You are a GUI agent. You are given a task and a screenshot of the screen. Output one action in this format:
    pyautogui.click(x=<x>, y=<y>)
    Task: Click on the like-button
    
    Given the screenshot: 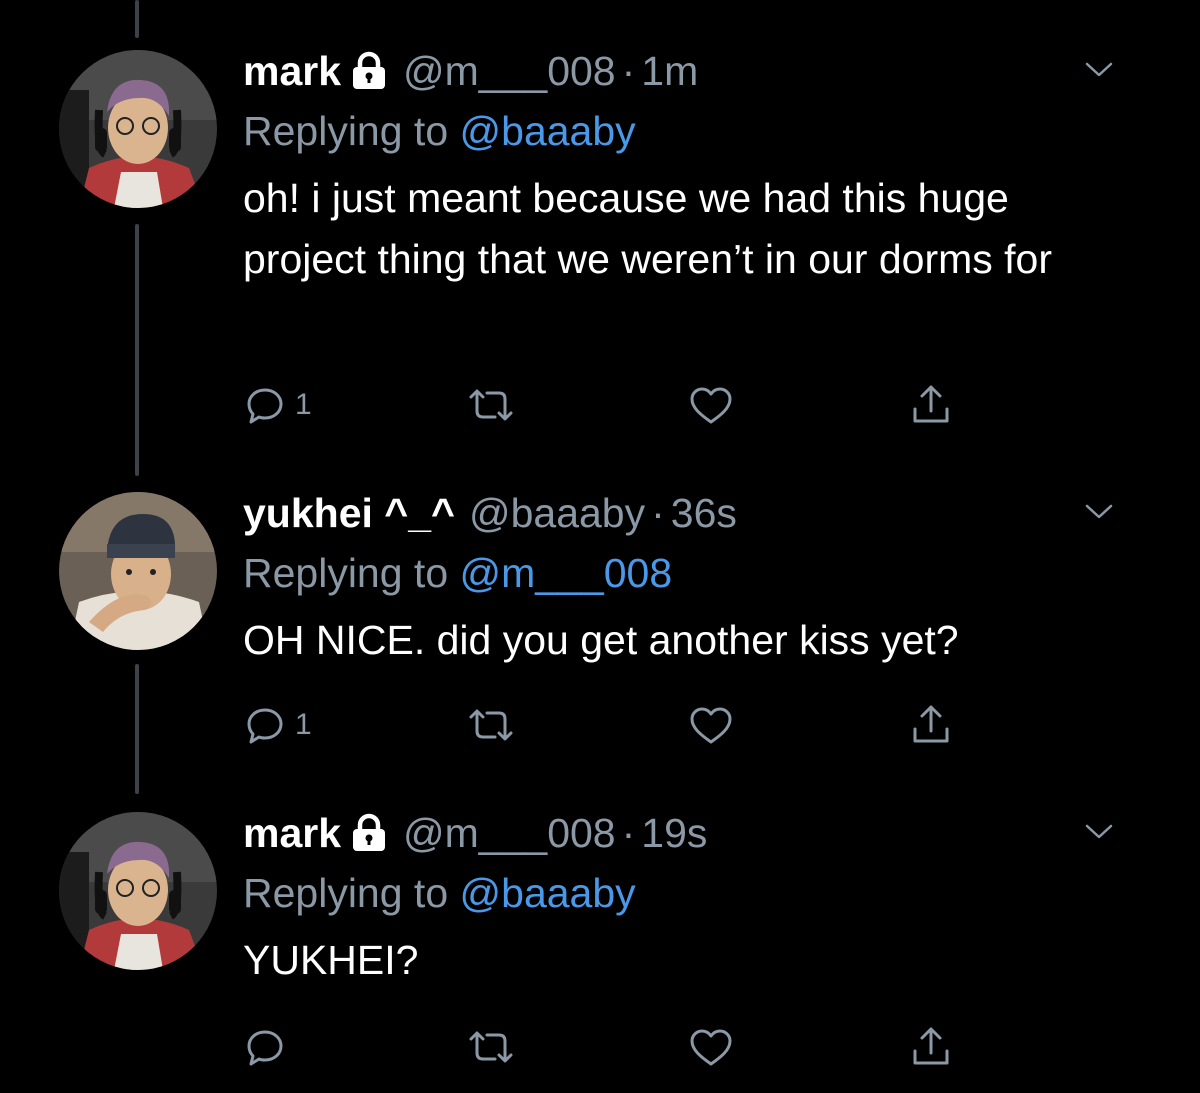 What is the action you would take?
    pyautogui.click(x=711, y=1047)
    